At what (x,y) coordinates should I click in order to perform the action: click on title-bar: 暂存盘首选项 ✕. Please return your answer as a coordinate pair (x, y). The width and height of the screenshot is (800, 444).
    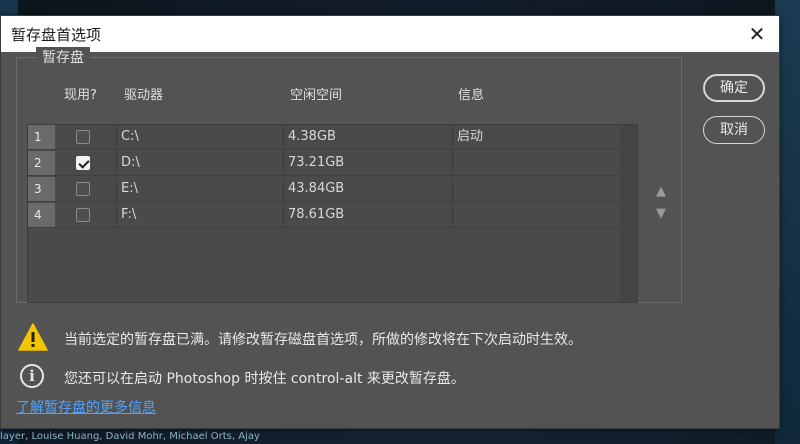
    Looking at the image, I should click on (390, 34).